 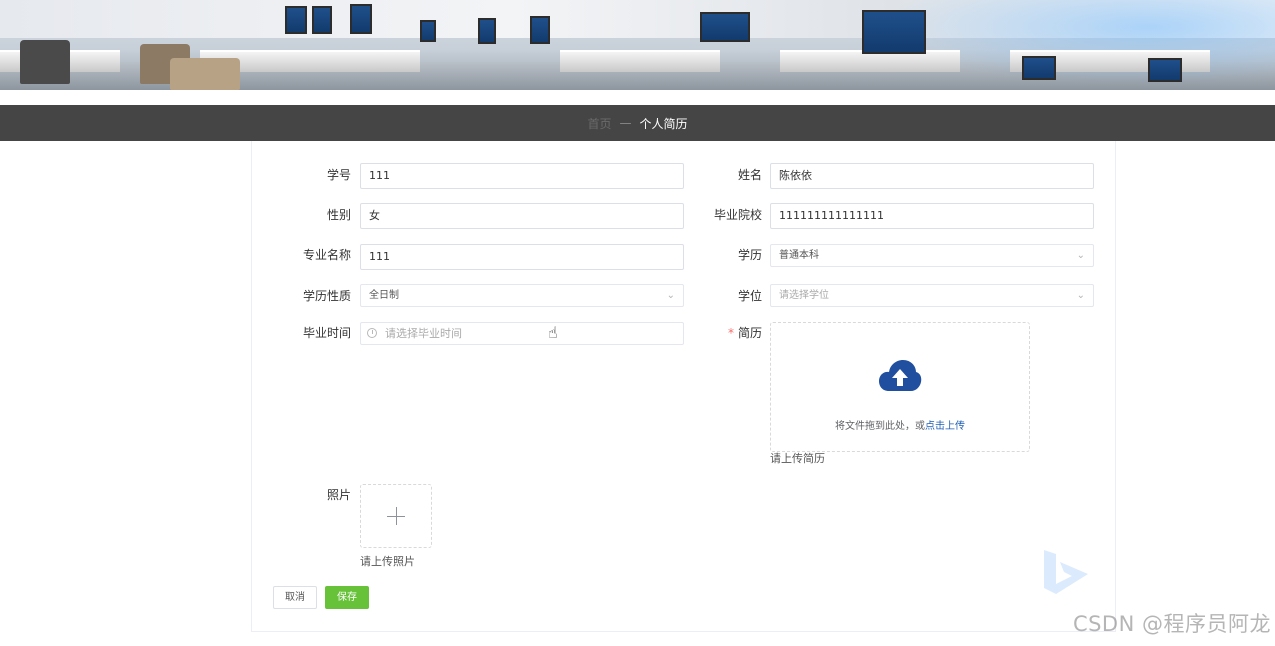 I want to click on breadcrumb-home: 首页, so click(x=599, y=123).